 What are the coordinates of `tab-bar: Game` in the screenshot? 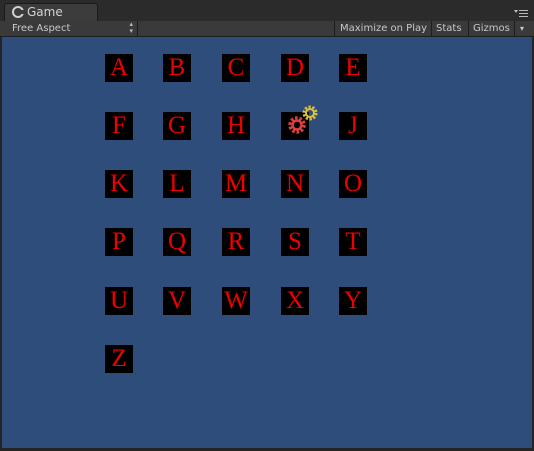 It's located at (267, 10).